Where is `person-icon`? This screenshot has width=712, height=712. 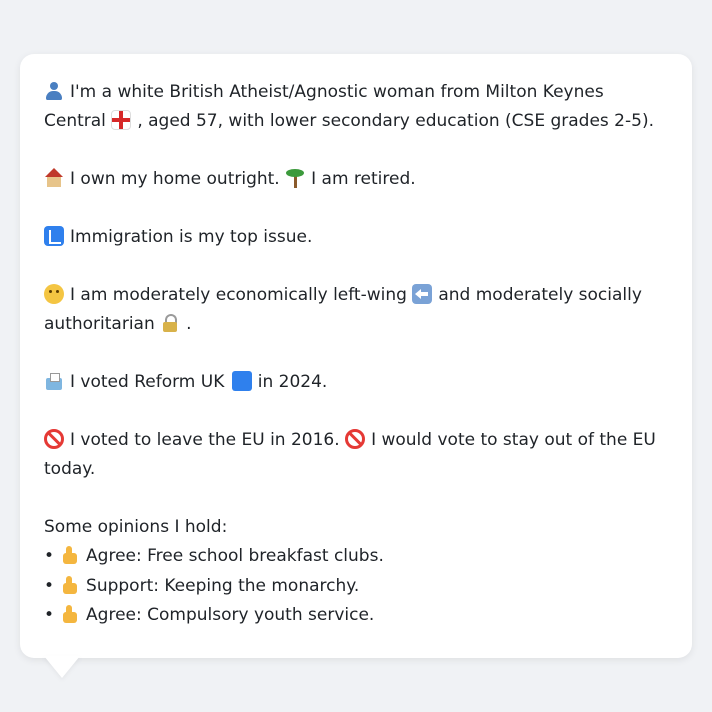 person-icon is located at coordinates (54, 91).